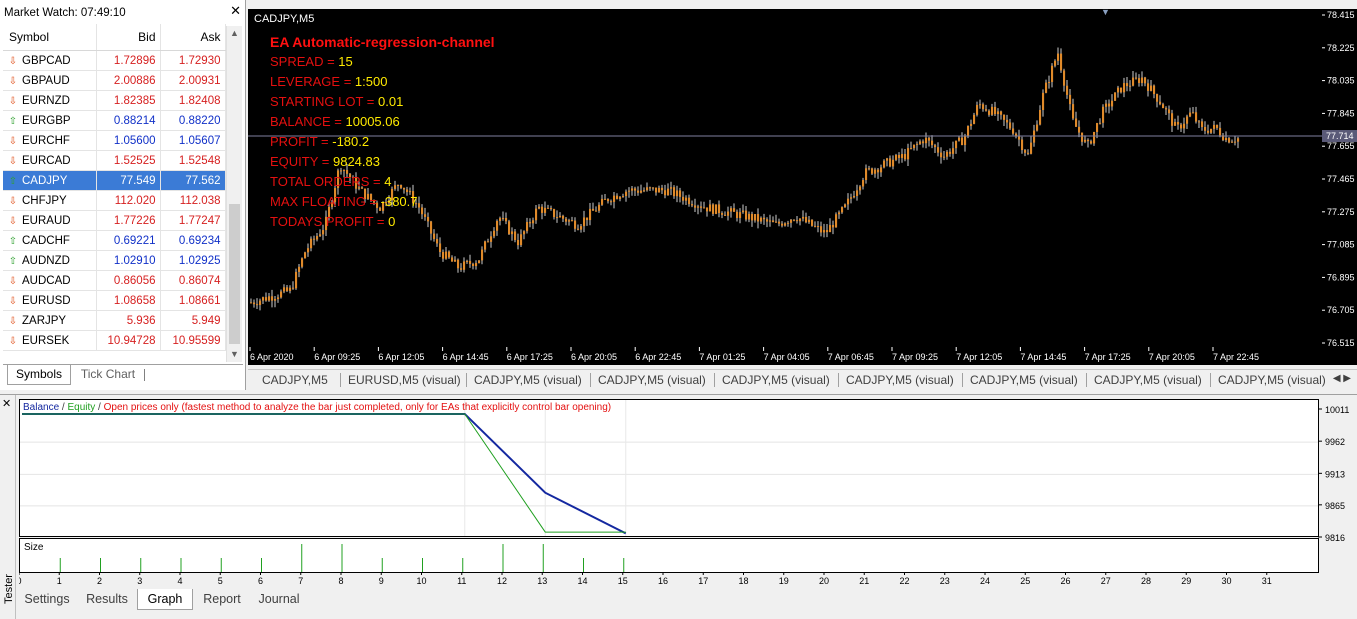 Image resolution: width=1357 pixels, height=619 pixels. Describe the element at coordinates (107, 599) in the screenshot. I see `tab-results: Results` at that location.